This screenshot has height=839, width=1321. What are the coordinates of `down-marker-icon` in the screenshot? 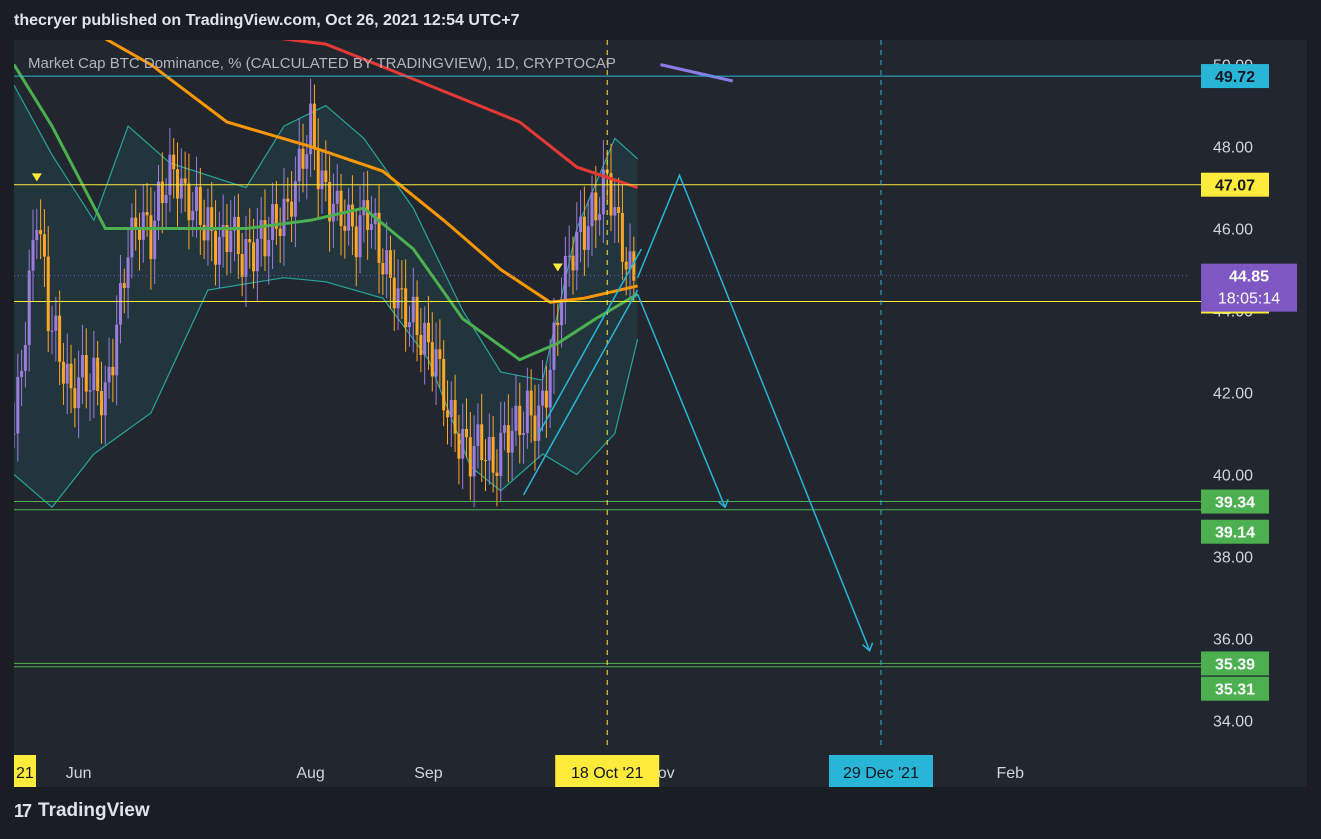 It's located at (557, 267).